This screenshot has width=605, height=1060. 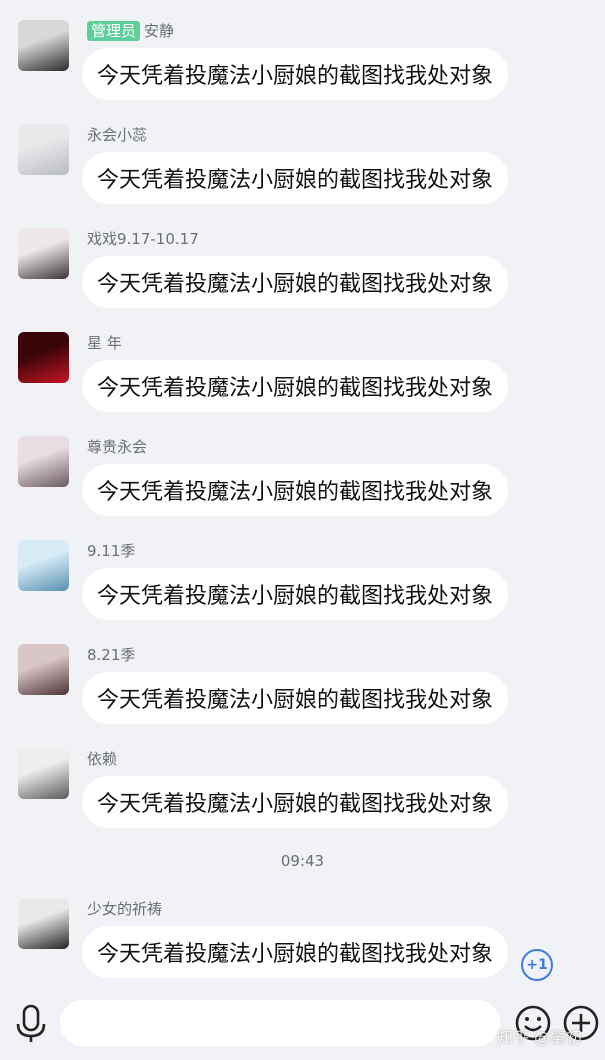 I want to click on sender-row: 尊贵永会, so click(x=117, y=447).